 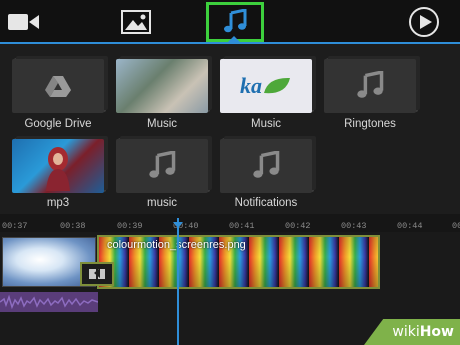 I want to click on transition-icon, so click(x=97, y=273).